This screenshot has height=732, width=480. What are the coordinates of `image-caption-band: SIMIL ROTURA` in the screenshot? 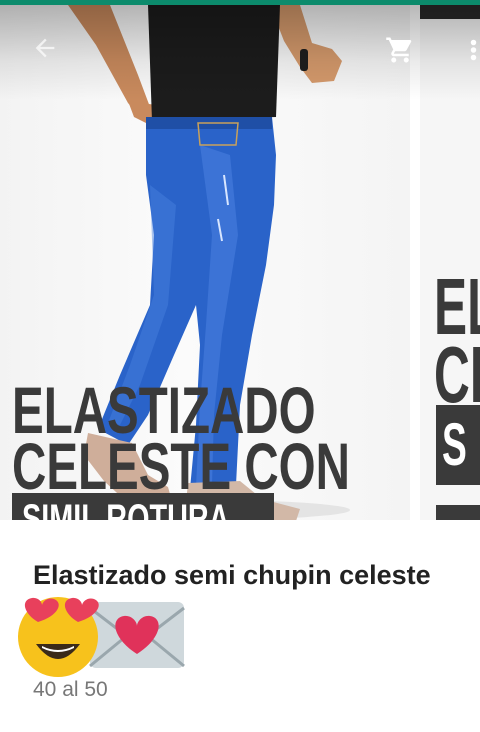 It's located at (143, 506).